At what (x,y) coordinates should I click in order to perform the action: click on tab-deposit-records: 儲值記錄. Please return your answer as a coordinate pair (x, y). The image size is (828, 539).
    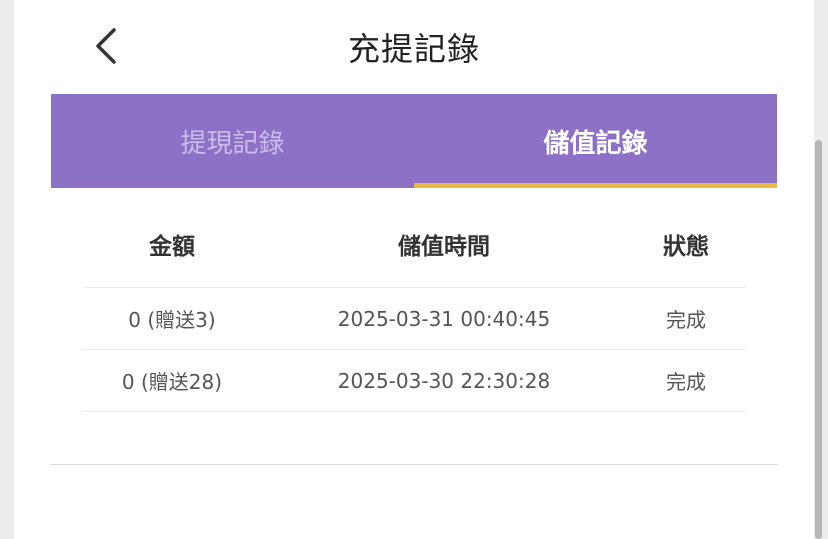
    Looking at the image, I should click on (595, 141).